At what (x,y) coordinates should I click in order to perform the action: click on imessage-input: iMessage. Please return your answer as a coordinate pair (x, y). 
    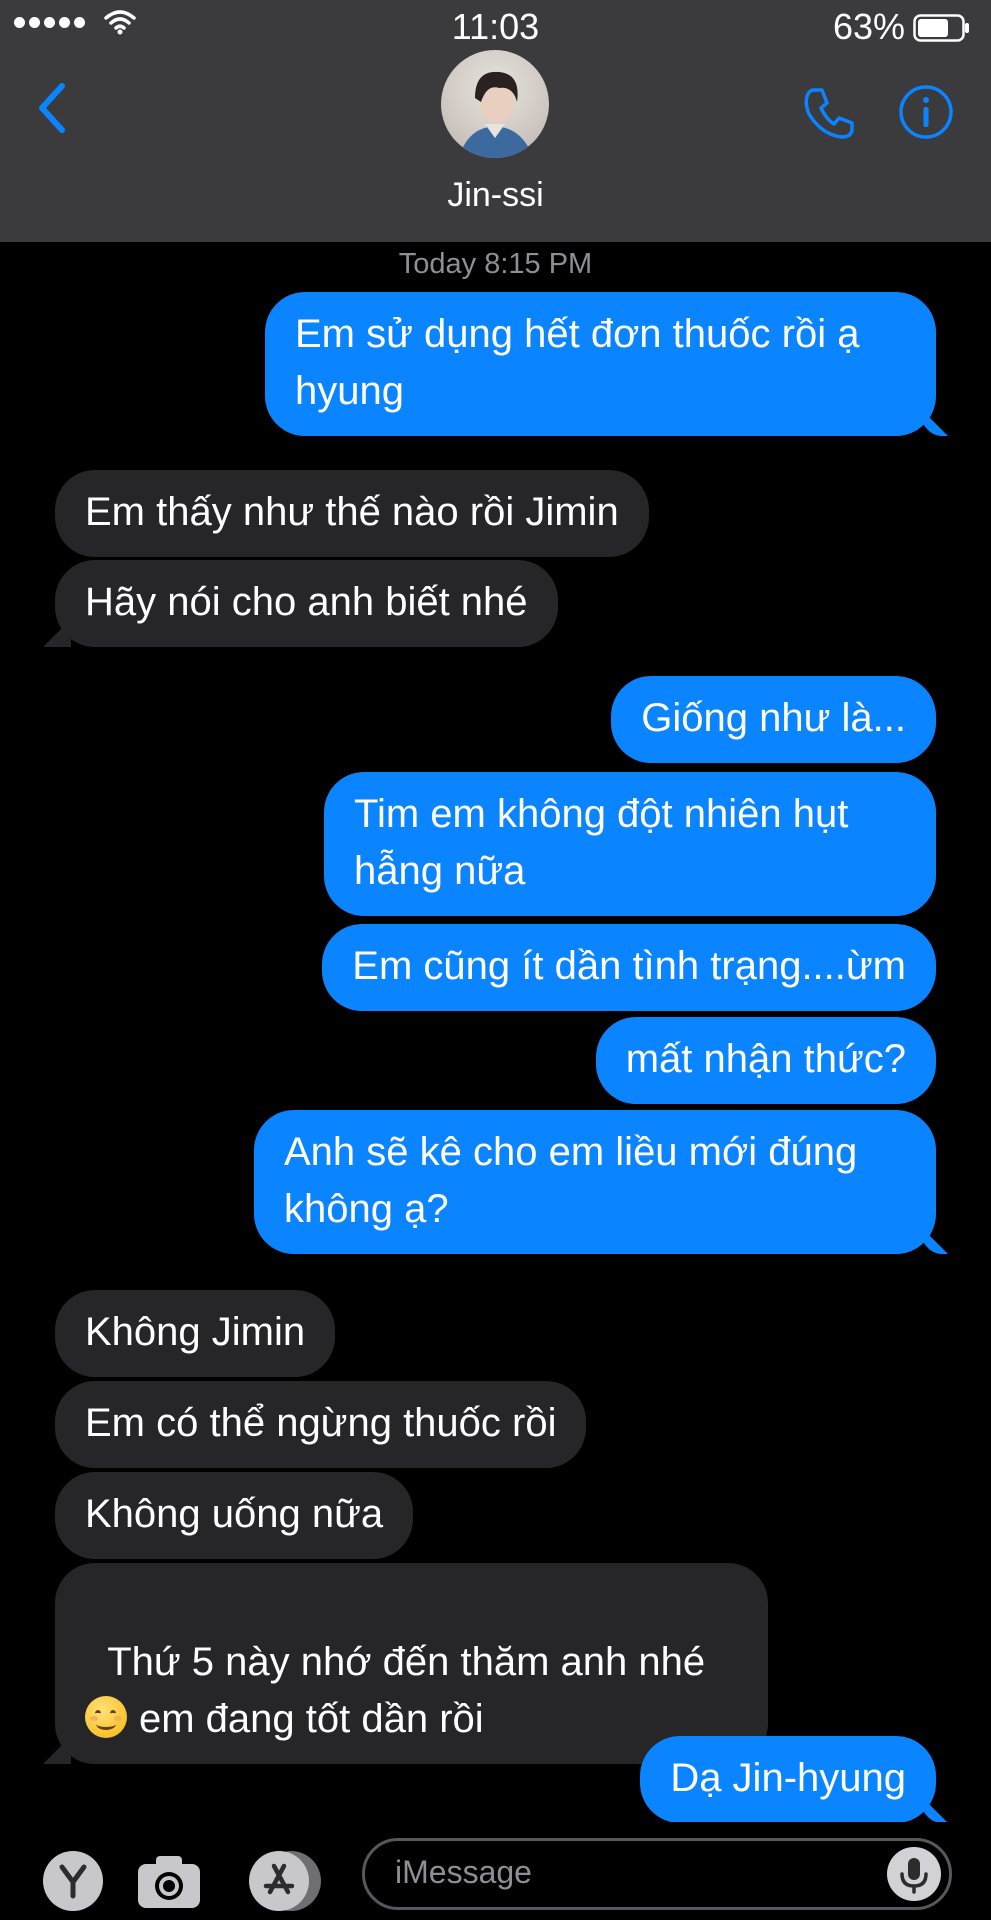
    Looking at the image, I should click on (657, 1874).